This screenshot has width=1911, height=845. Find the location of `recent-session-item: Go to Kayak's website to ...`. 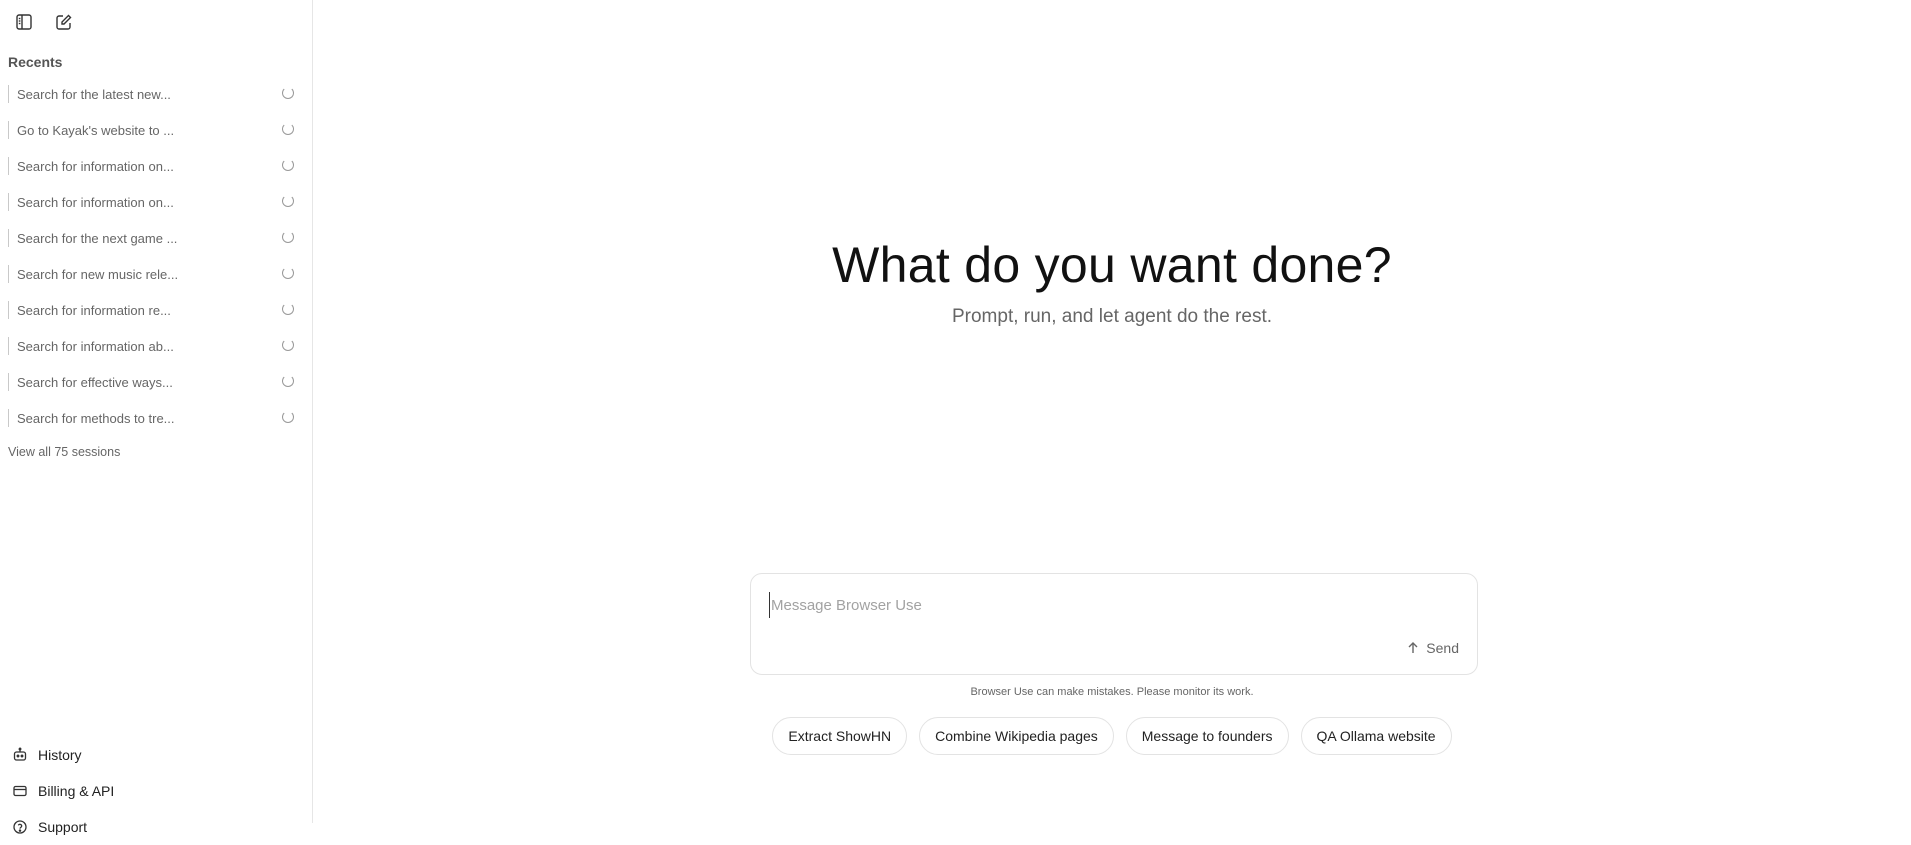

recent-session-item: Go to Kayak's website to ... is located at coordinates (156, 130).